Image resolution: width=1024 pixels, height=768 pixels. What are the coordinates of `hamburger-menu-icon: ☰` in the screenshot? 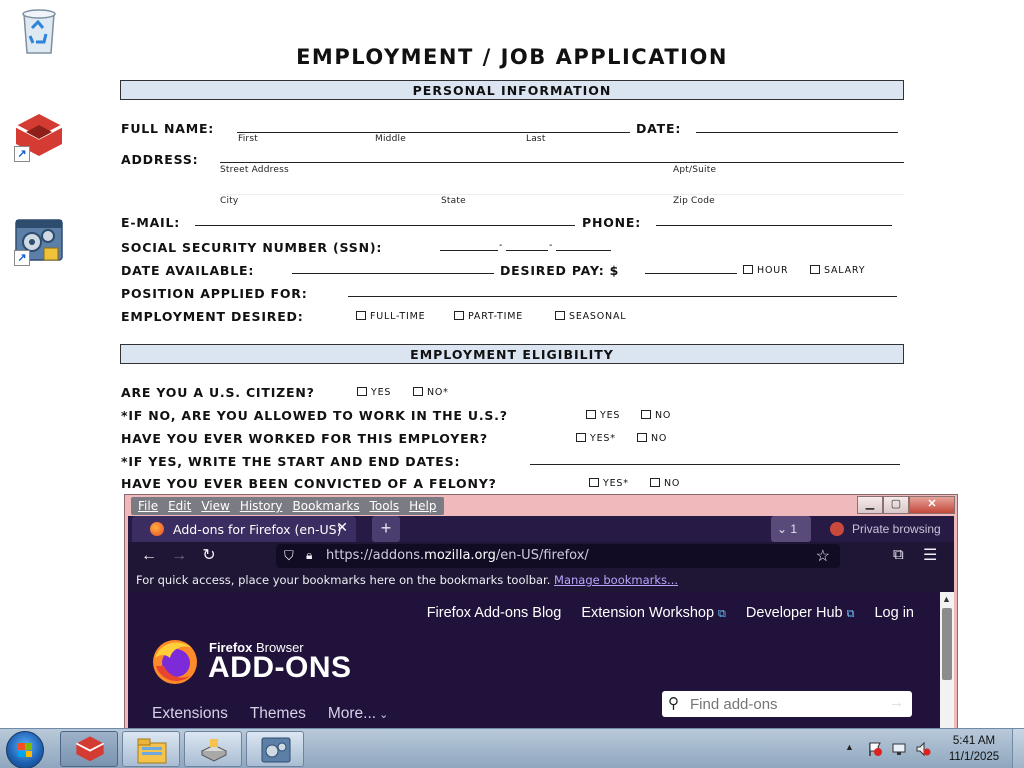 It's located at (930, 555).